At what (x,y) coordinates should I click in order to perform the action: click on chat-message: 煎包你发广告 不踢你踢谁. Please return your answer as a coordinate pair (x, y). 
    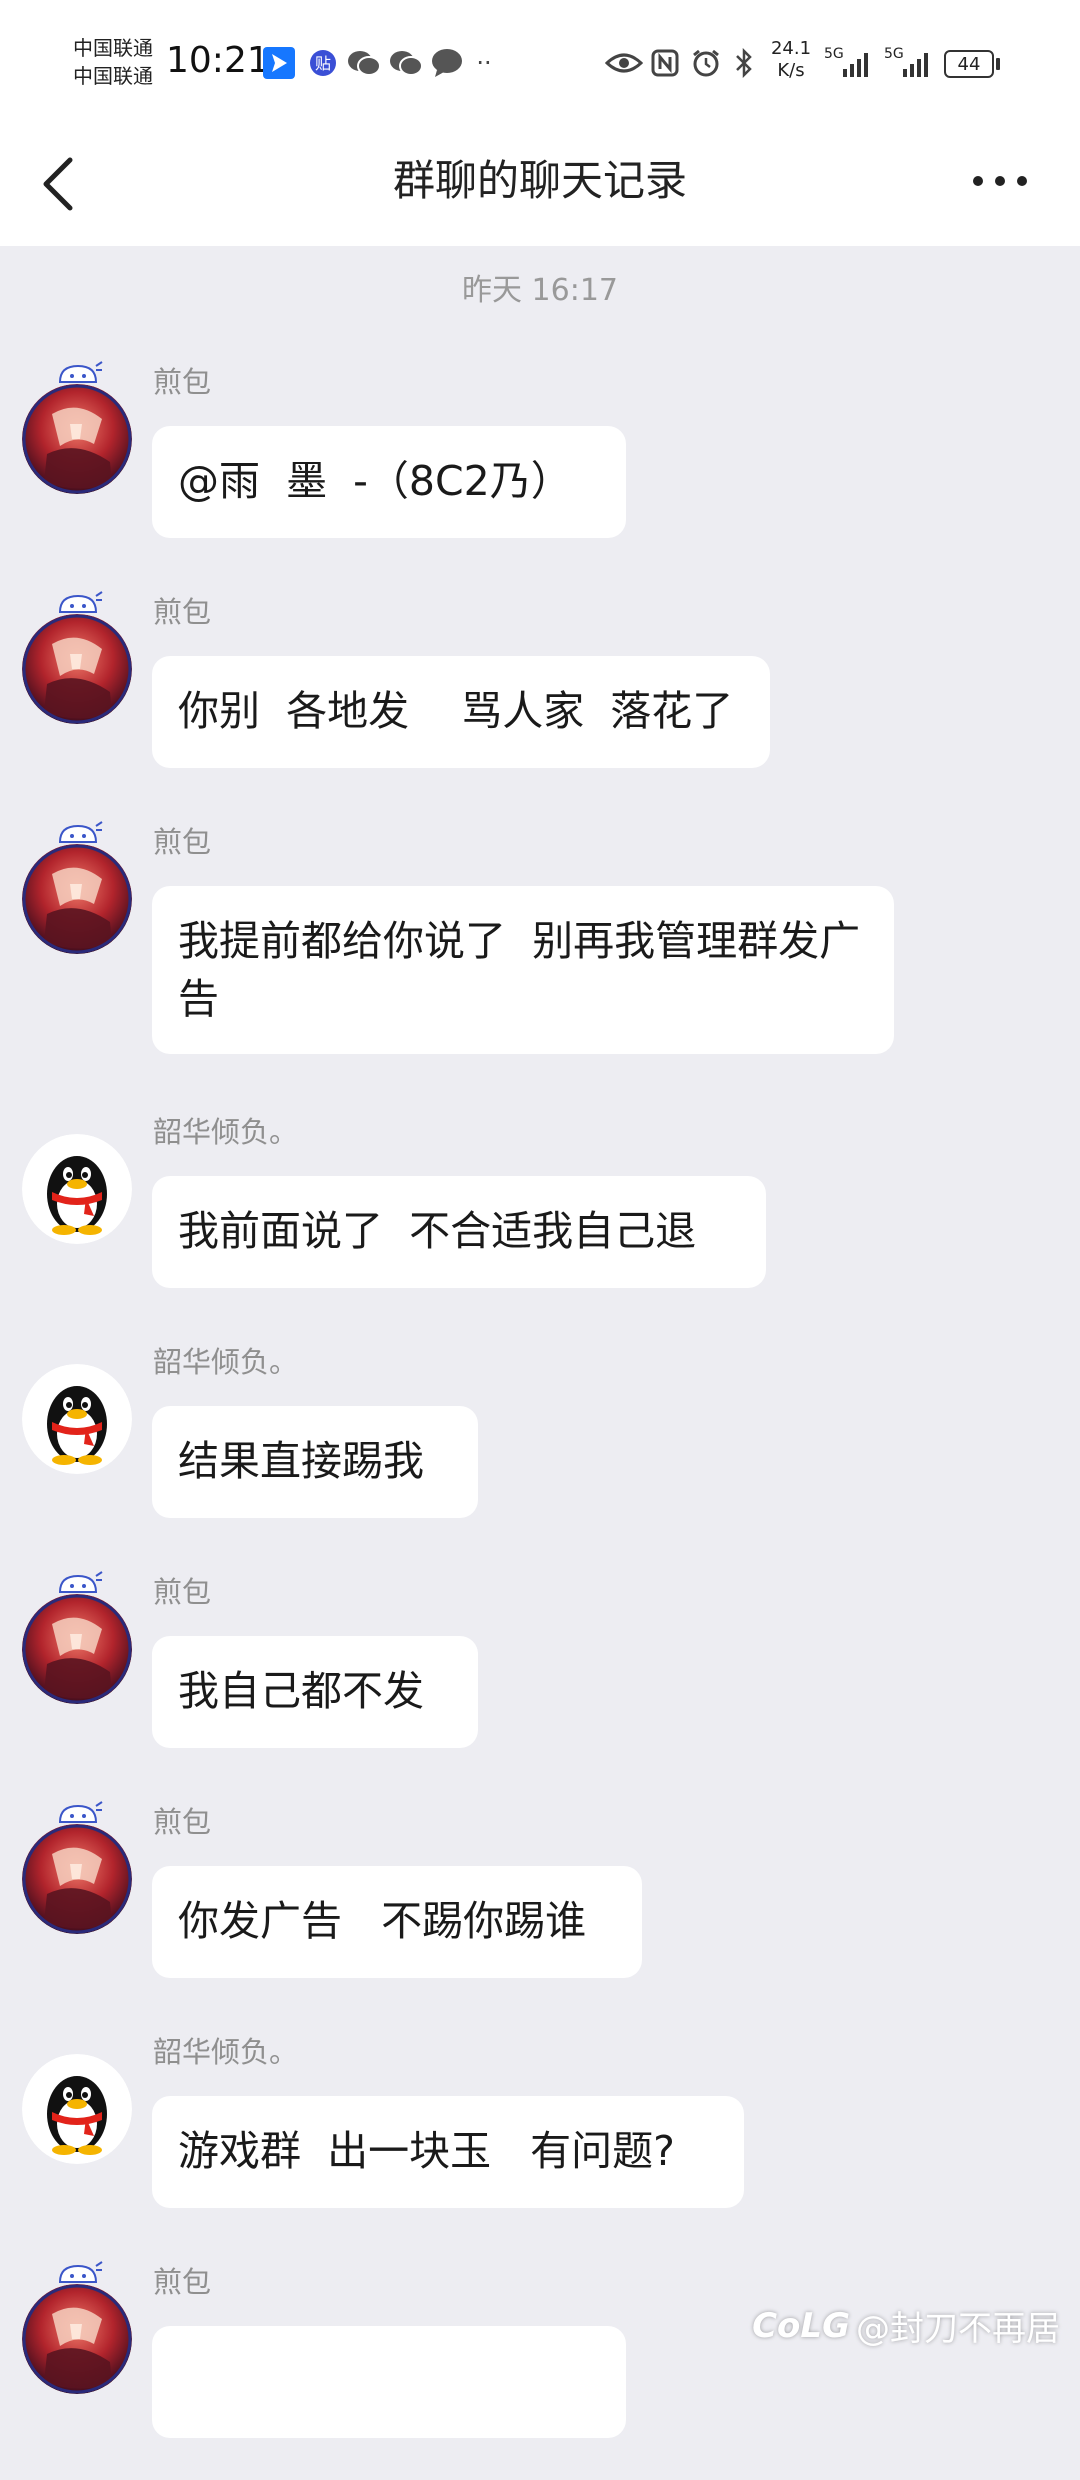
    Looking at the image, I should click on (540, 1910).